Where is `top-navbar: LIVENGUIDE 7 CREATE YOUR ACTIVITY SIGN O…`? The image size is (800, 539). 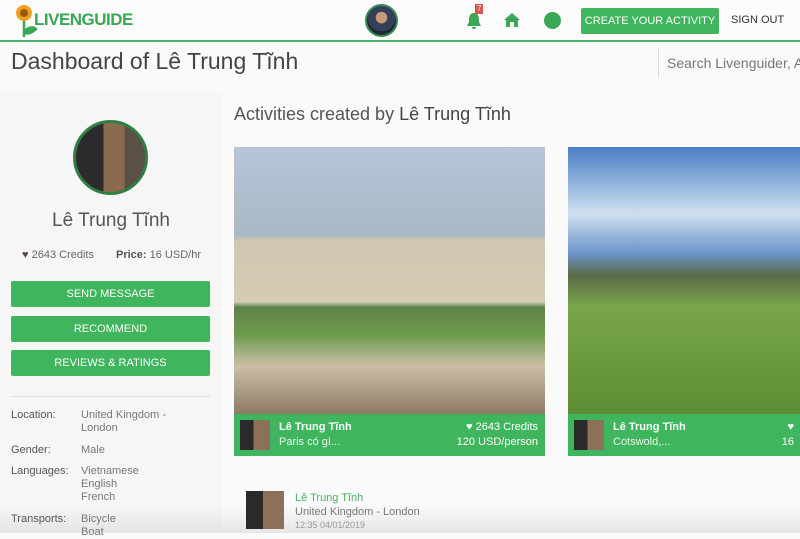
top-navbar: LIVENGUIDE 7 CREATE YOUR ACTIVITY SIGN O… is located at coordinates (400, 21).